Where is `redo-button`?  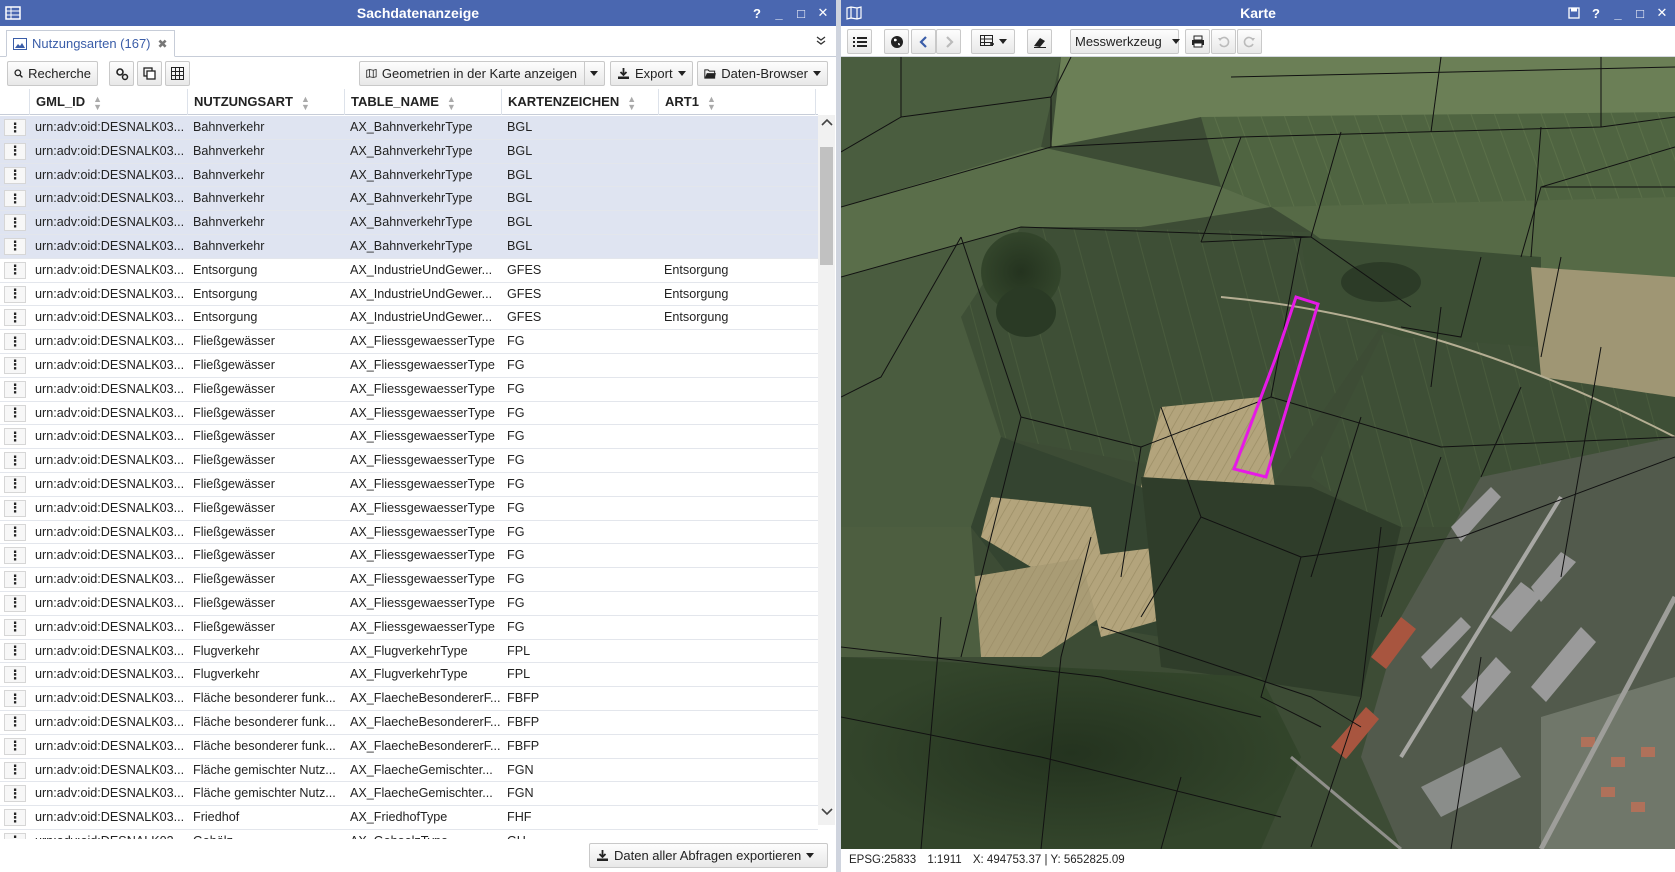 redo-button is located at coordinates (1249, 41).